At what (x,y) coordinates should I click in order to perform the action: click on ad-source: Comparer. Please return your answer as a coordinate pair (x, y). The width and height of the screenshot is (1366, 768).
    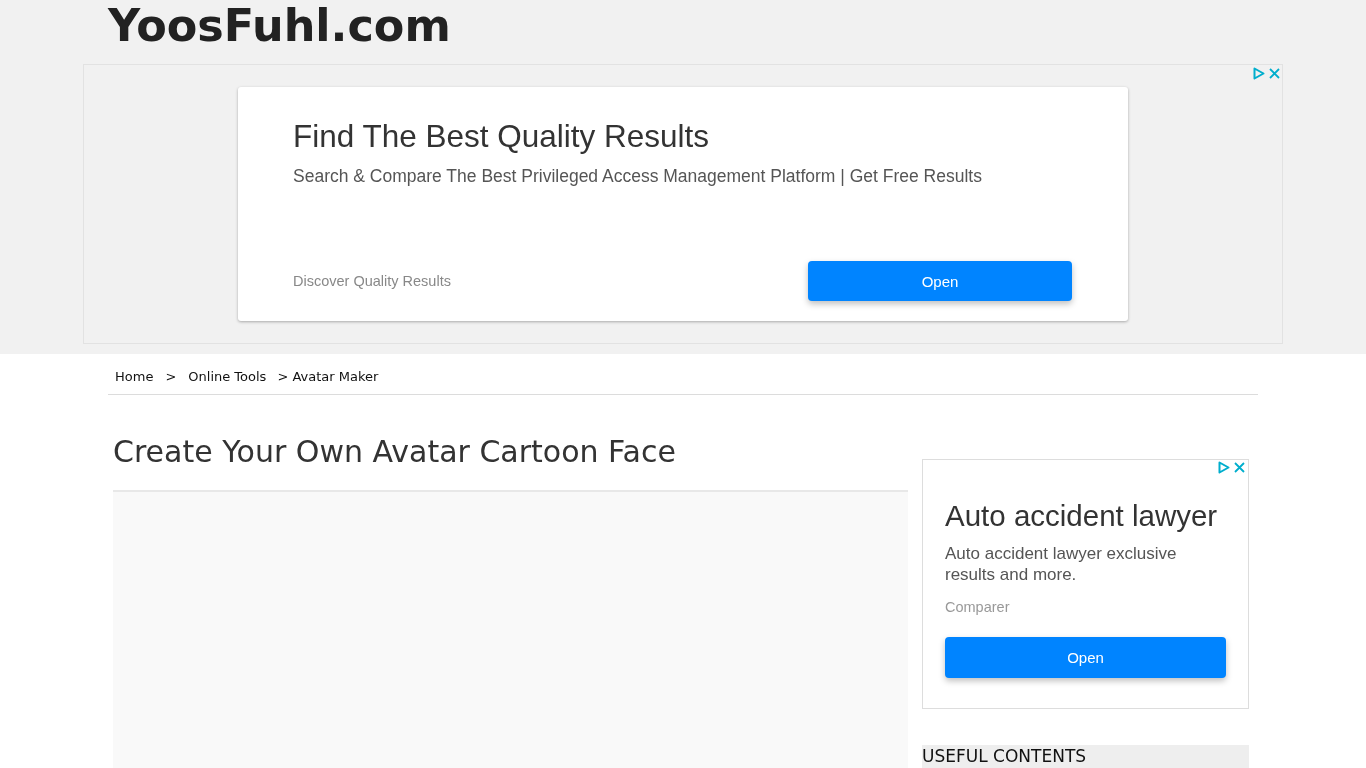
    Looking at the image, I should click on (977, 607).